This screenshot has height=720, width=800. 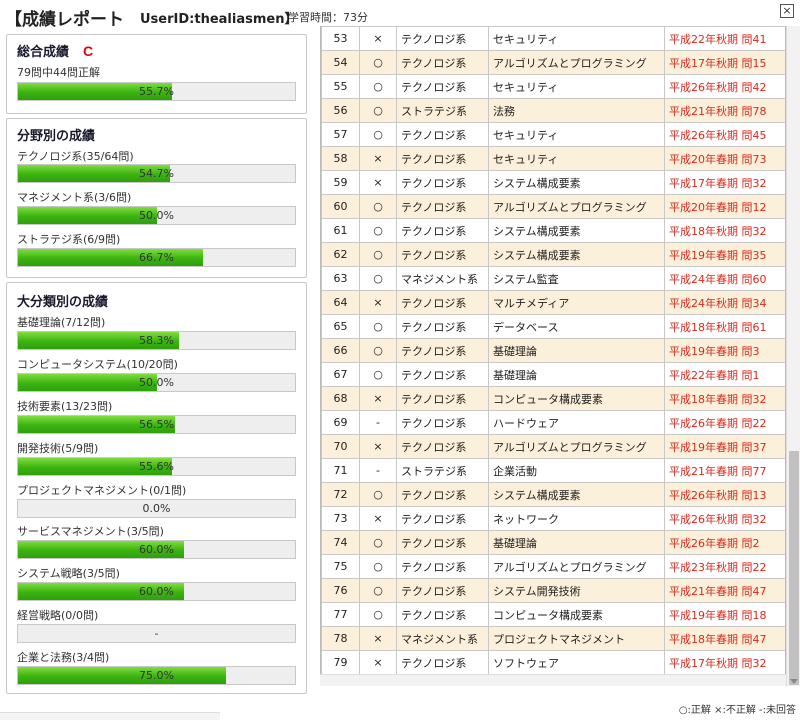 What do you see at coordinates (724, 398) in the screenshot?
I see `question-source: 平成18年春期 問32` at bounding box center [724, 398].